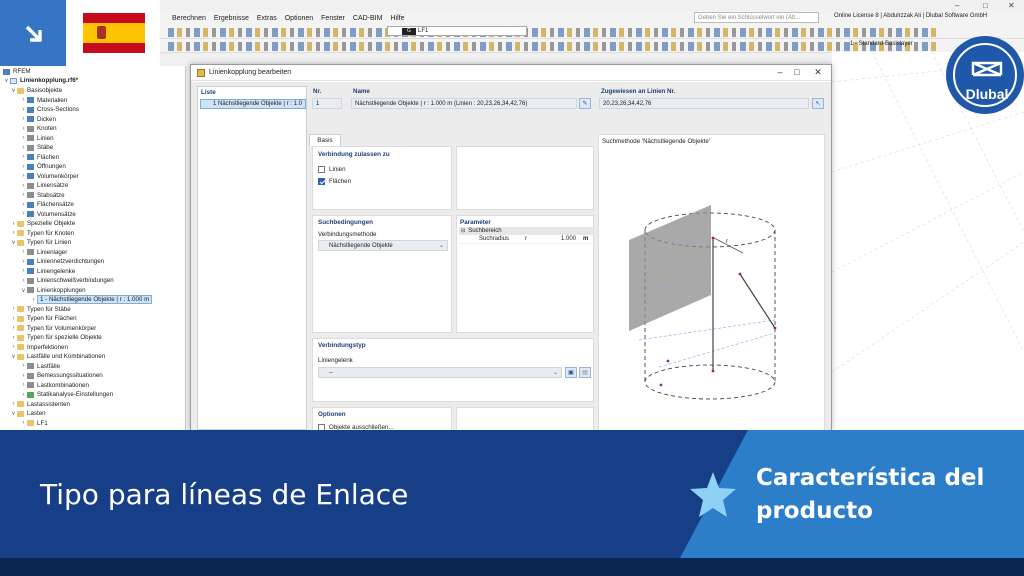 The height and width of the screenshot is (576, 1024). Describe the element at coordinates (36, 91) in the screenshot. I see `nav-item: ∨ Basisobjekte` at that location.